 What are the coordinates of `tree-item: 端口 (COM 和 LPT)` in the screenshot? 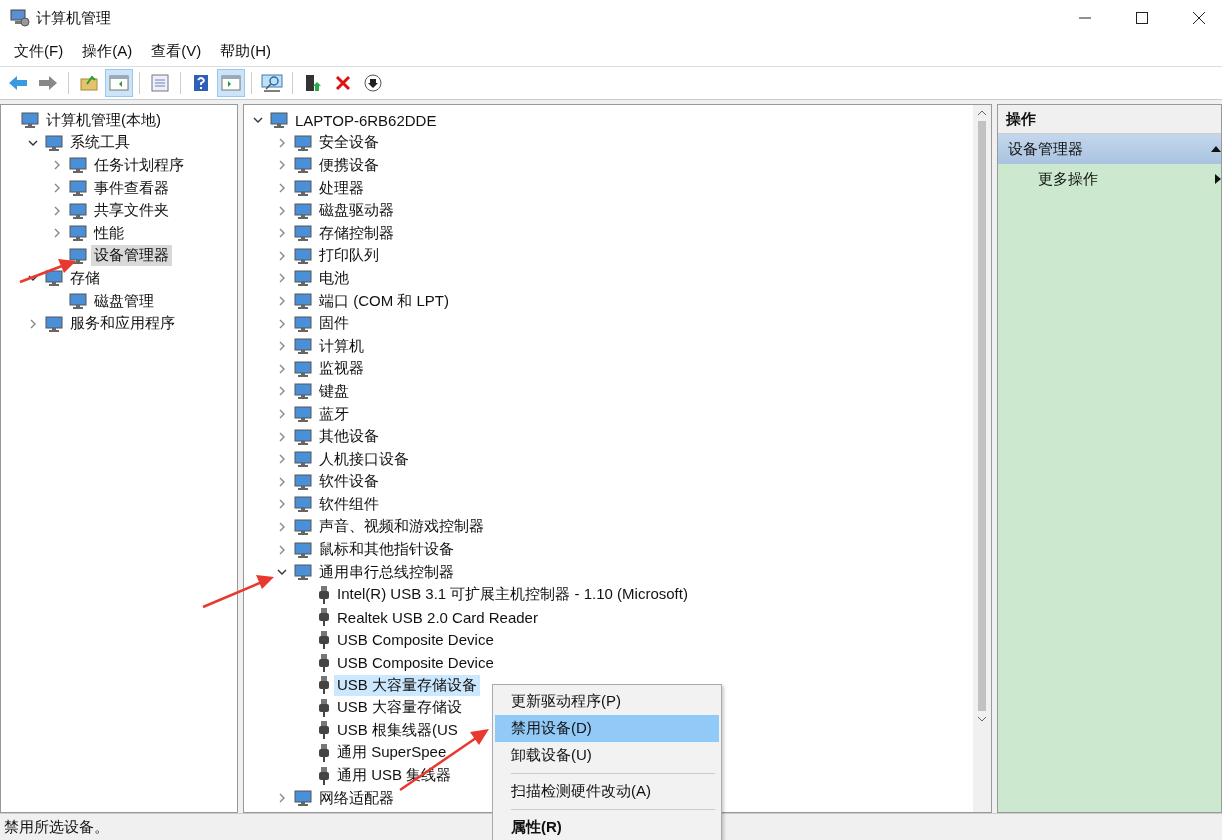 It's located at (384, 301).